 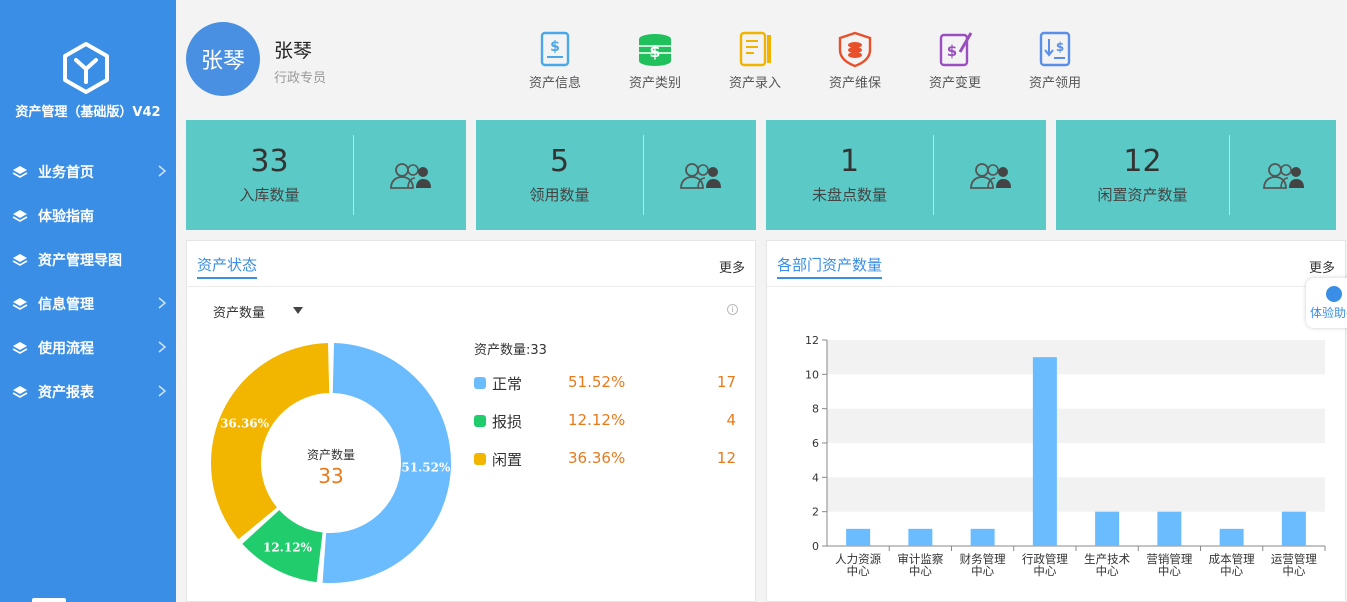 I want to click on sidebar-item-label: 体验指南, so click(x=66, y=217).